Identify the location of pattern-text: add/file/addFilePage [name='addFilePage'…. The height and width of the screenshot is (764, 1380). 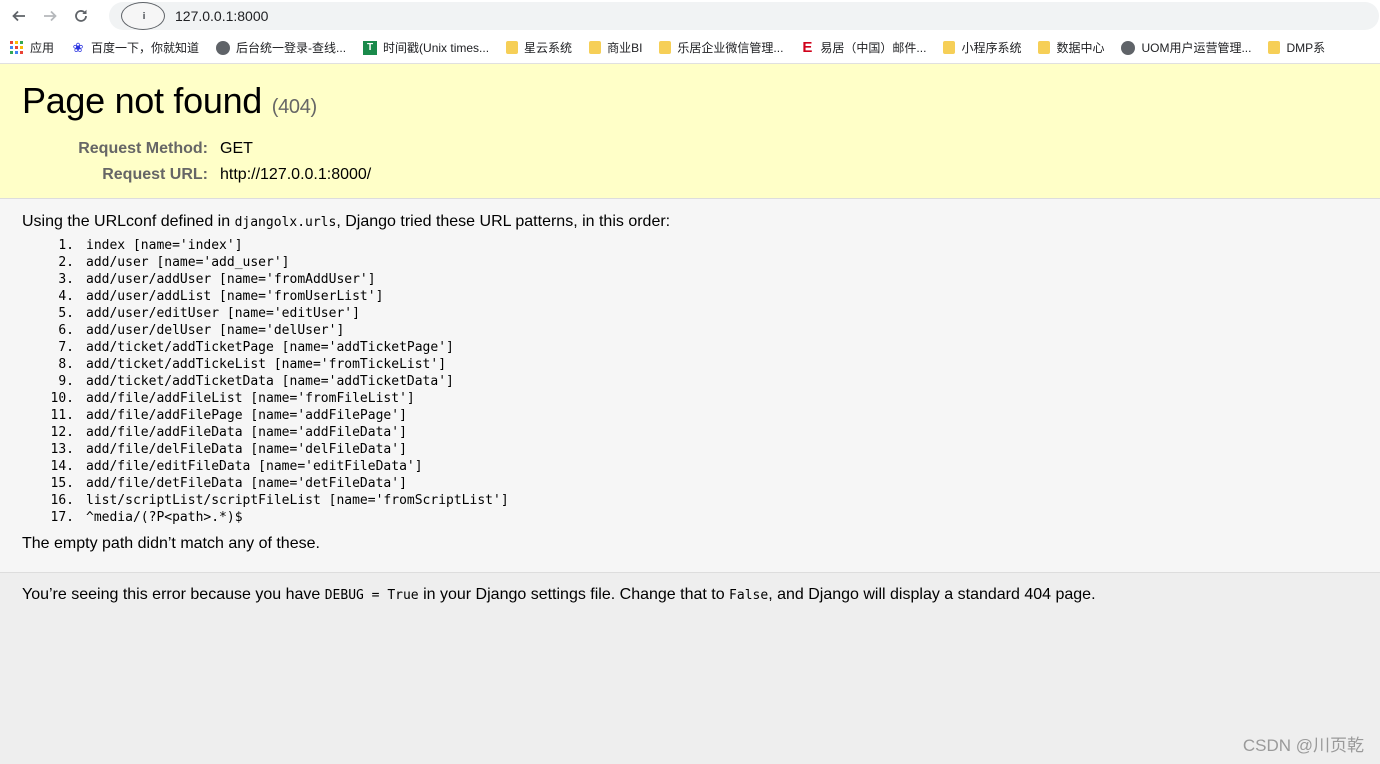
(246, 415).